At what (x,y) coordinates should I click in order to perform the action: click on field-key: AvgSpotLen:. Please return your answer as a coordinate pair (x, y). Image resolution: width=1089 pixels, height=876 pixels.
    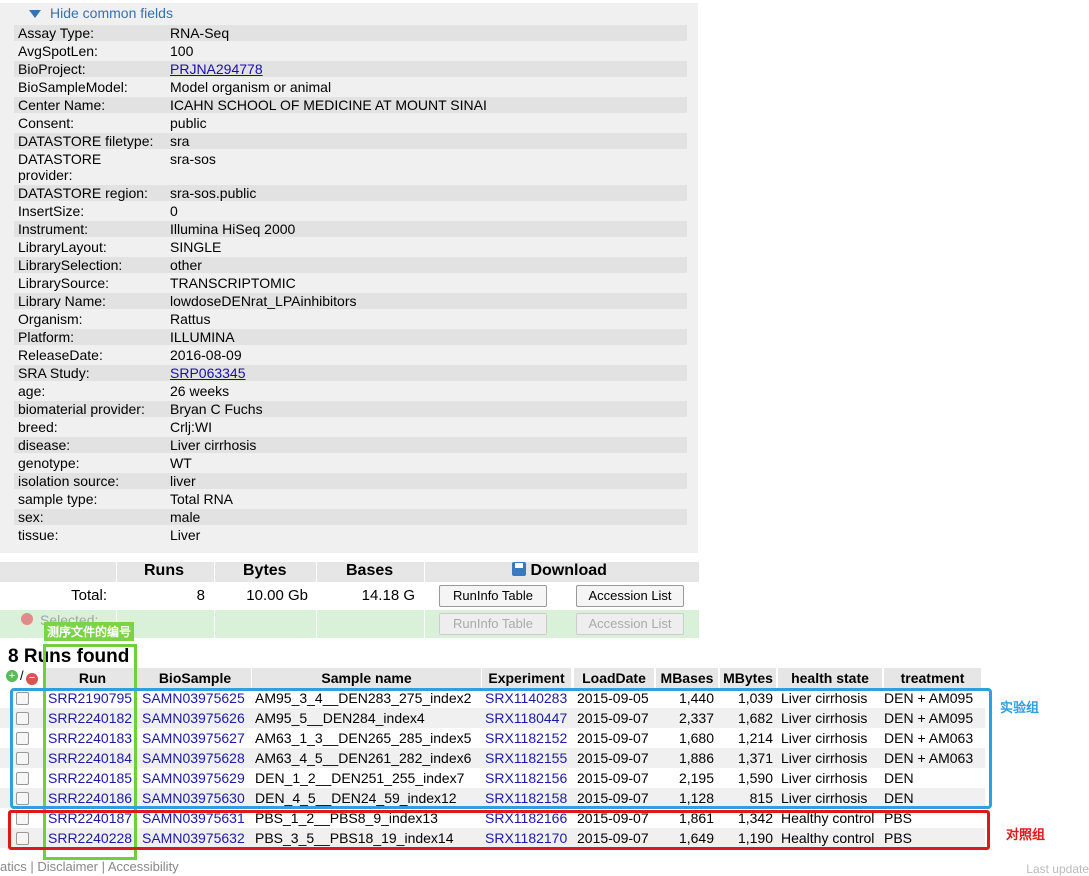
    Looking at the image, I should click on (58, 51).